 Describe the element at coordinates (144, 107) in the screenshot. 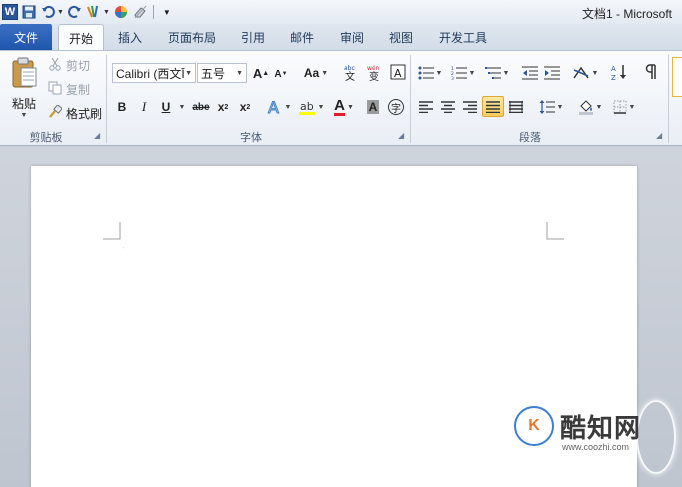

I see `italic-button: I` at that location.